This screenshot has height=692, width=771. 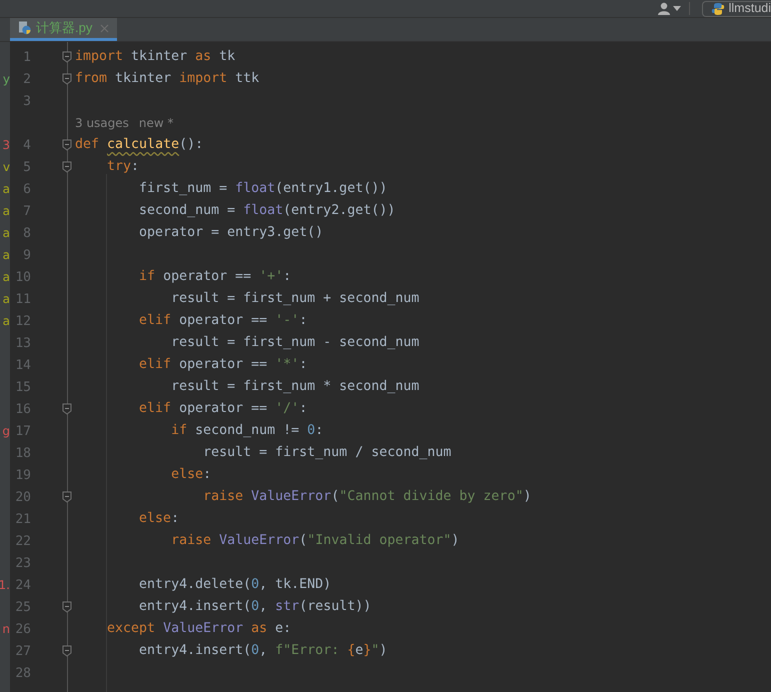 What do you see at coordinates (22, 541) in the screenshot?
I see `line-number: 22` at bounding box center [22, 541].